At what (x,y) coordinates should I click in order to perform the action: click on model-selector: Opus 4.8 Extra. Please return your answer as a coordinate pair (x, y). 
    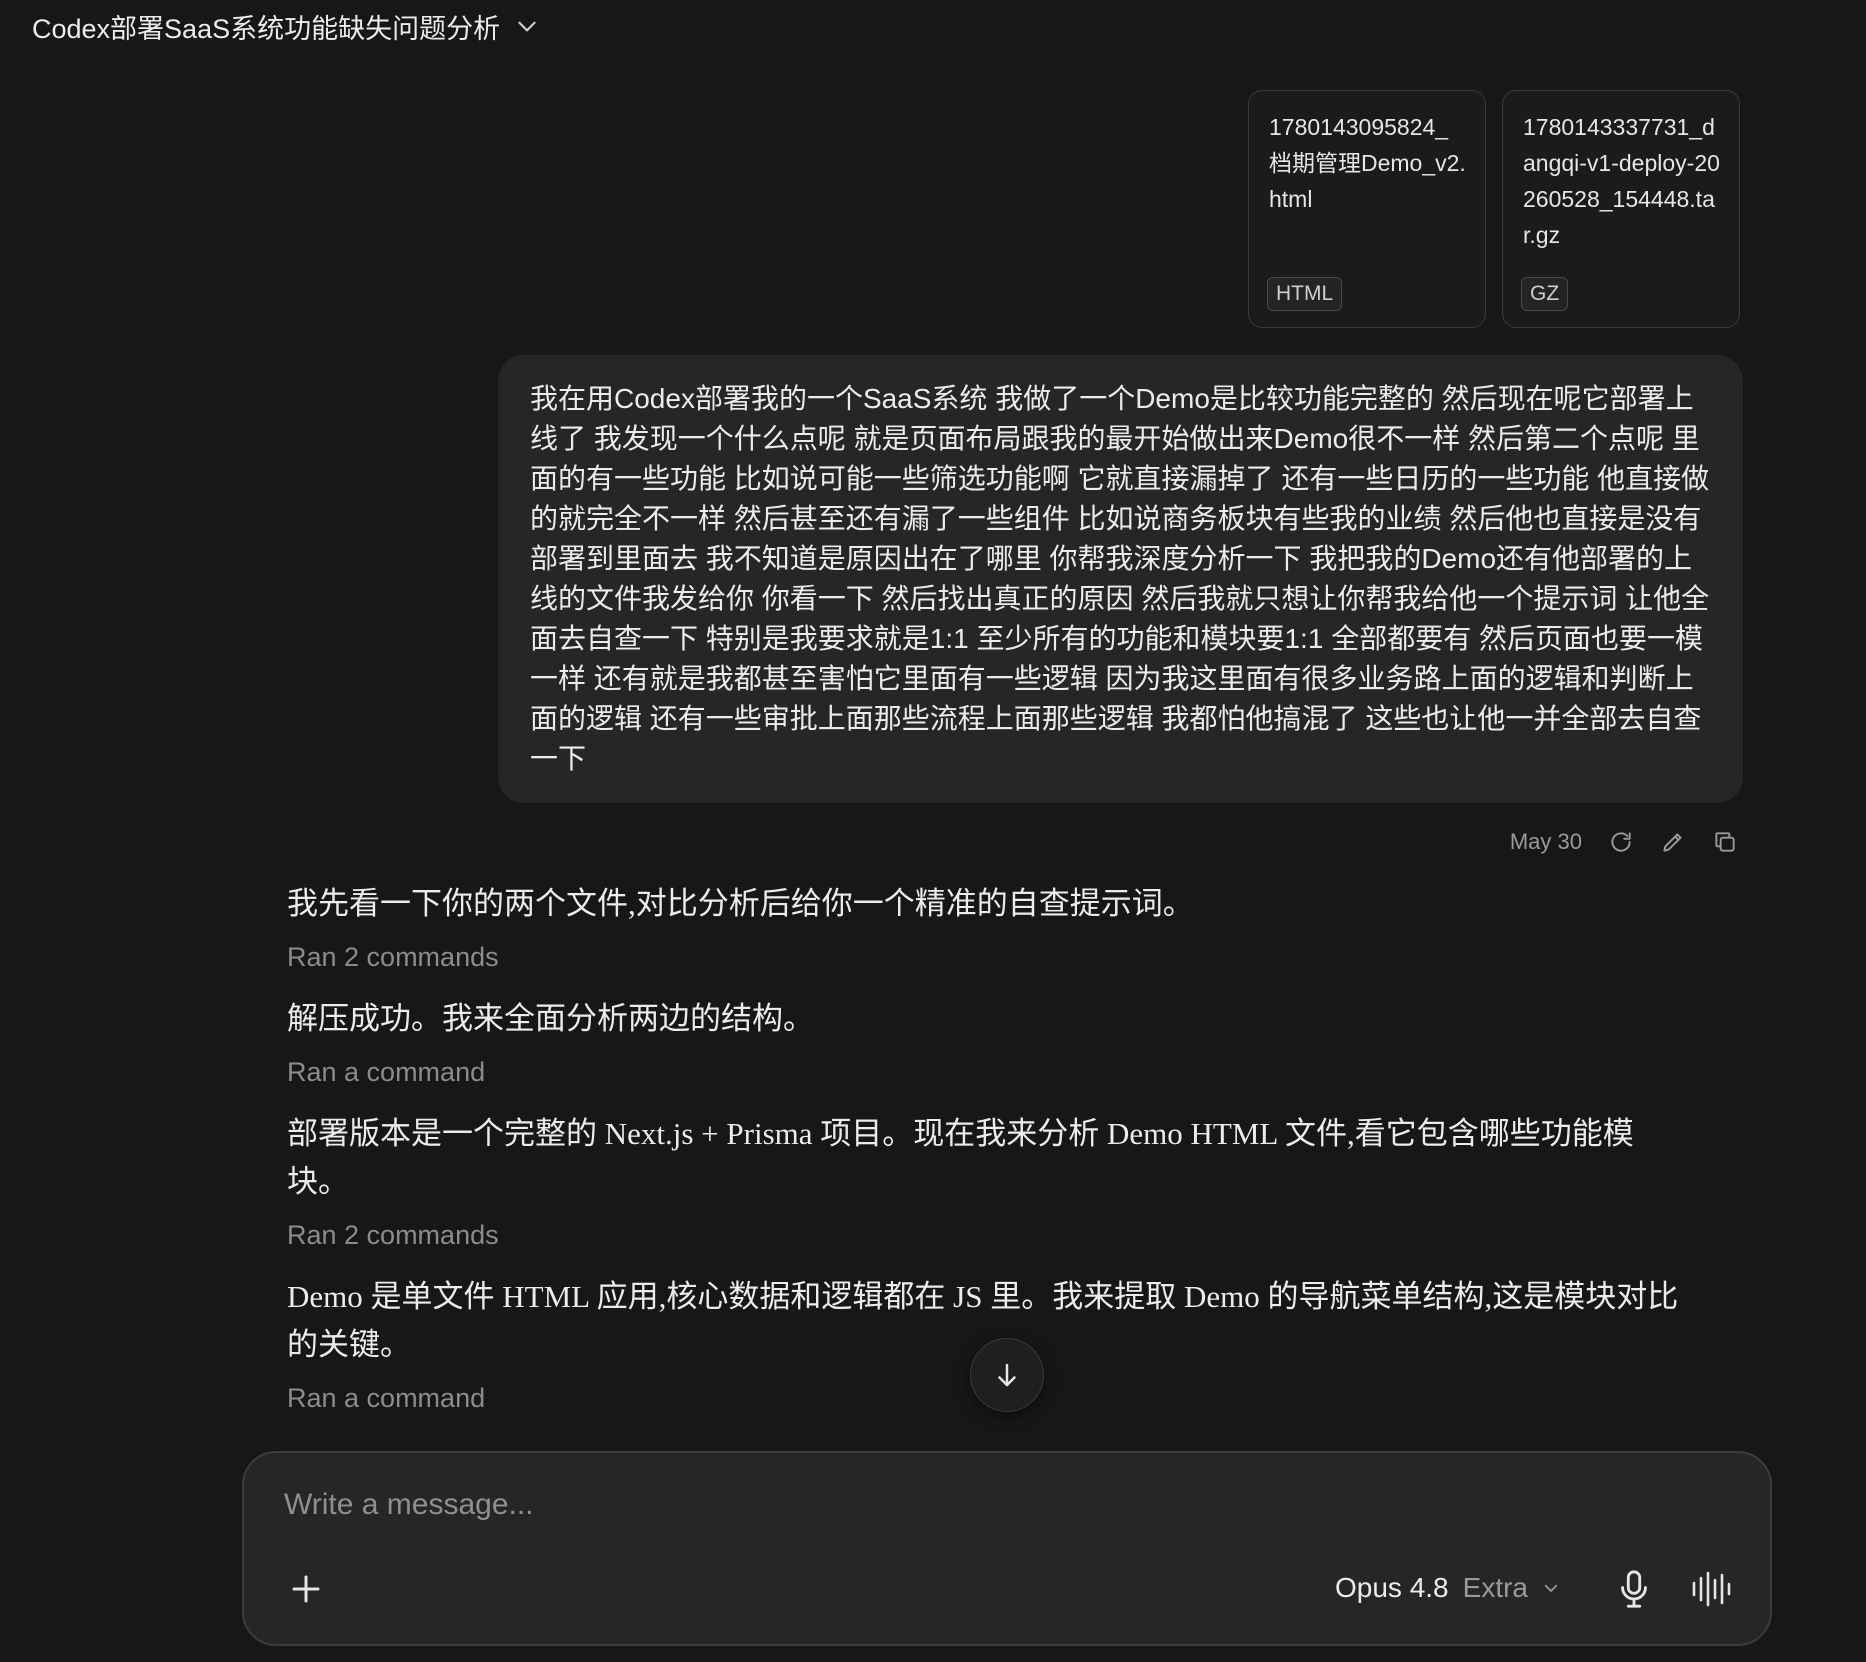
    Looking at the image, I should click on (1447, 1588).